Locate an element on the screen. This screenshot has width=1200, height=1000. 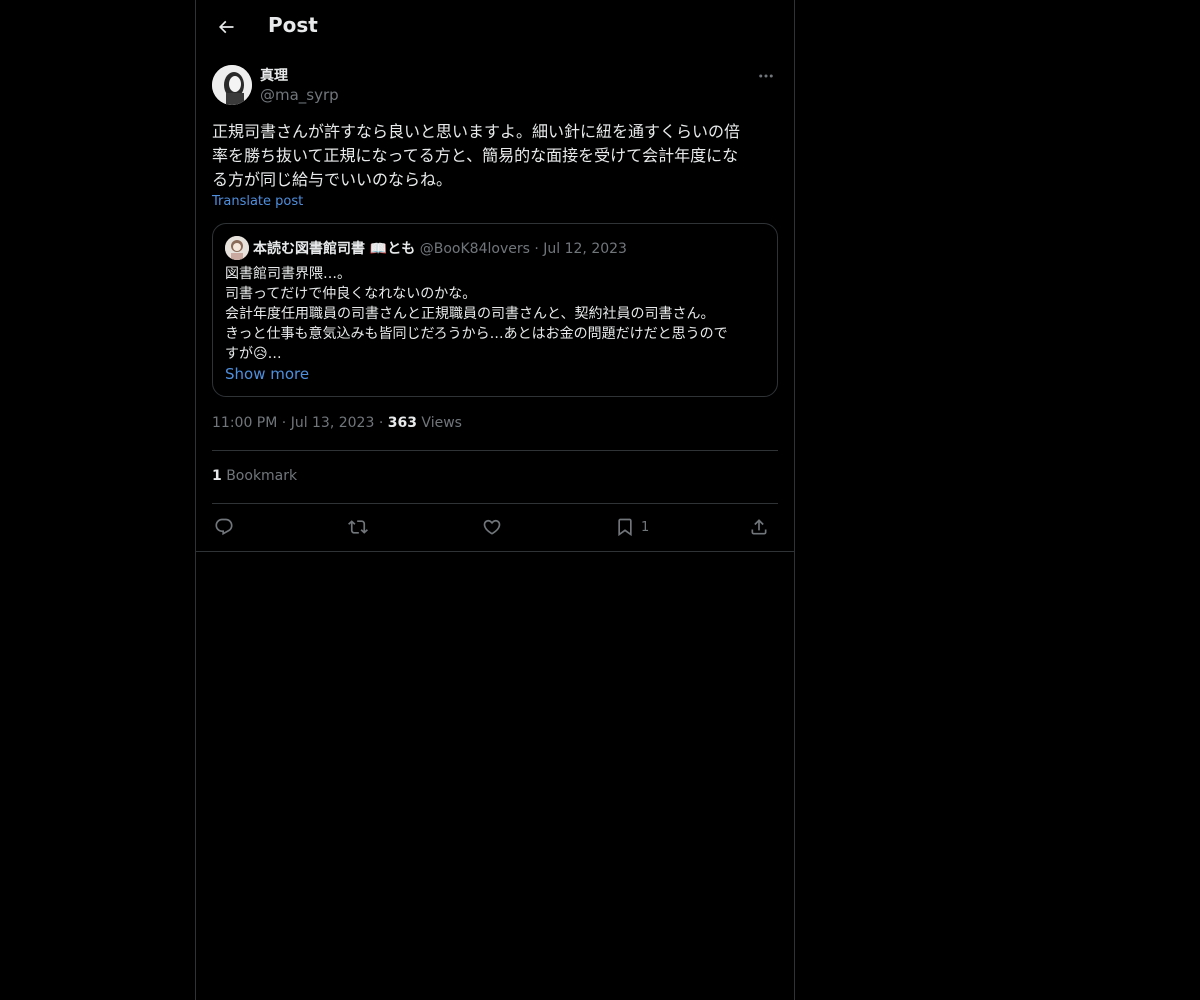
repost-icon is located at coordinates (358, 527).